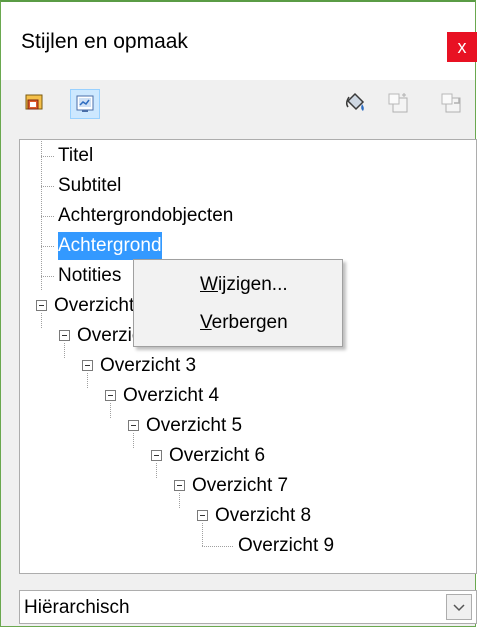 The width and height of the screenshot is (478, 629). I want to click on tree-item-label: Notities, so click(90, 275).